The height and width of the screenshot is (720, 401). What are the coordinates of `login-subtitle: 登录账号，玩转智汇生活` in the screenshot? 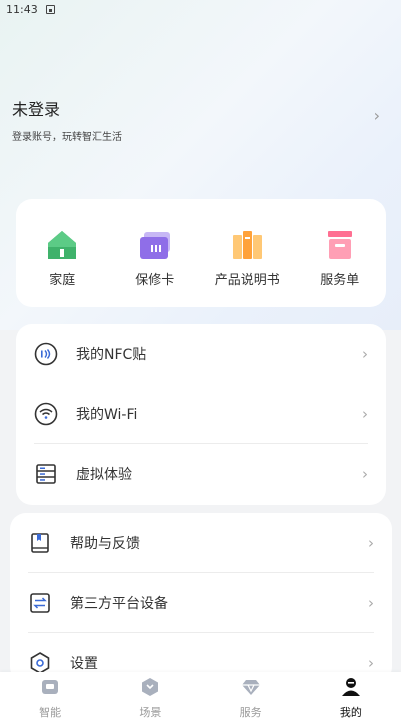 It's located at (67, 137).